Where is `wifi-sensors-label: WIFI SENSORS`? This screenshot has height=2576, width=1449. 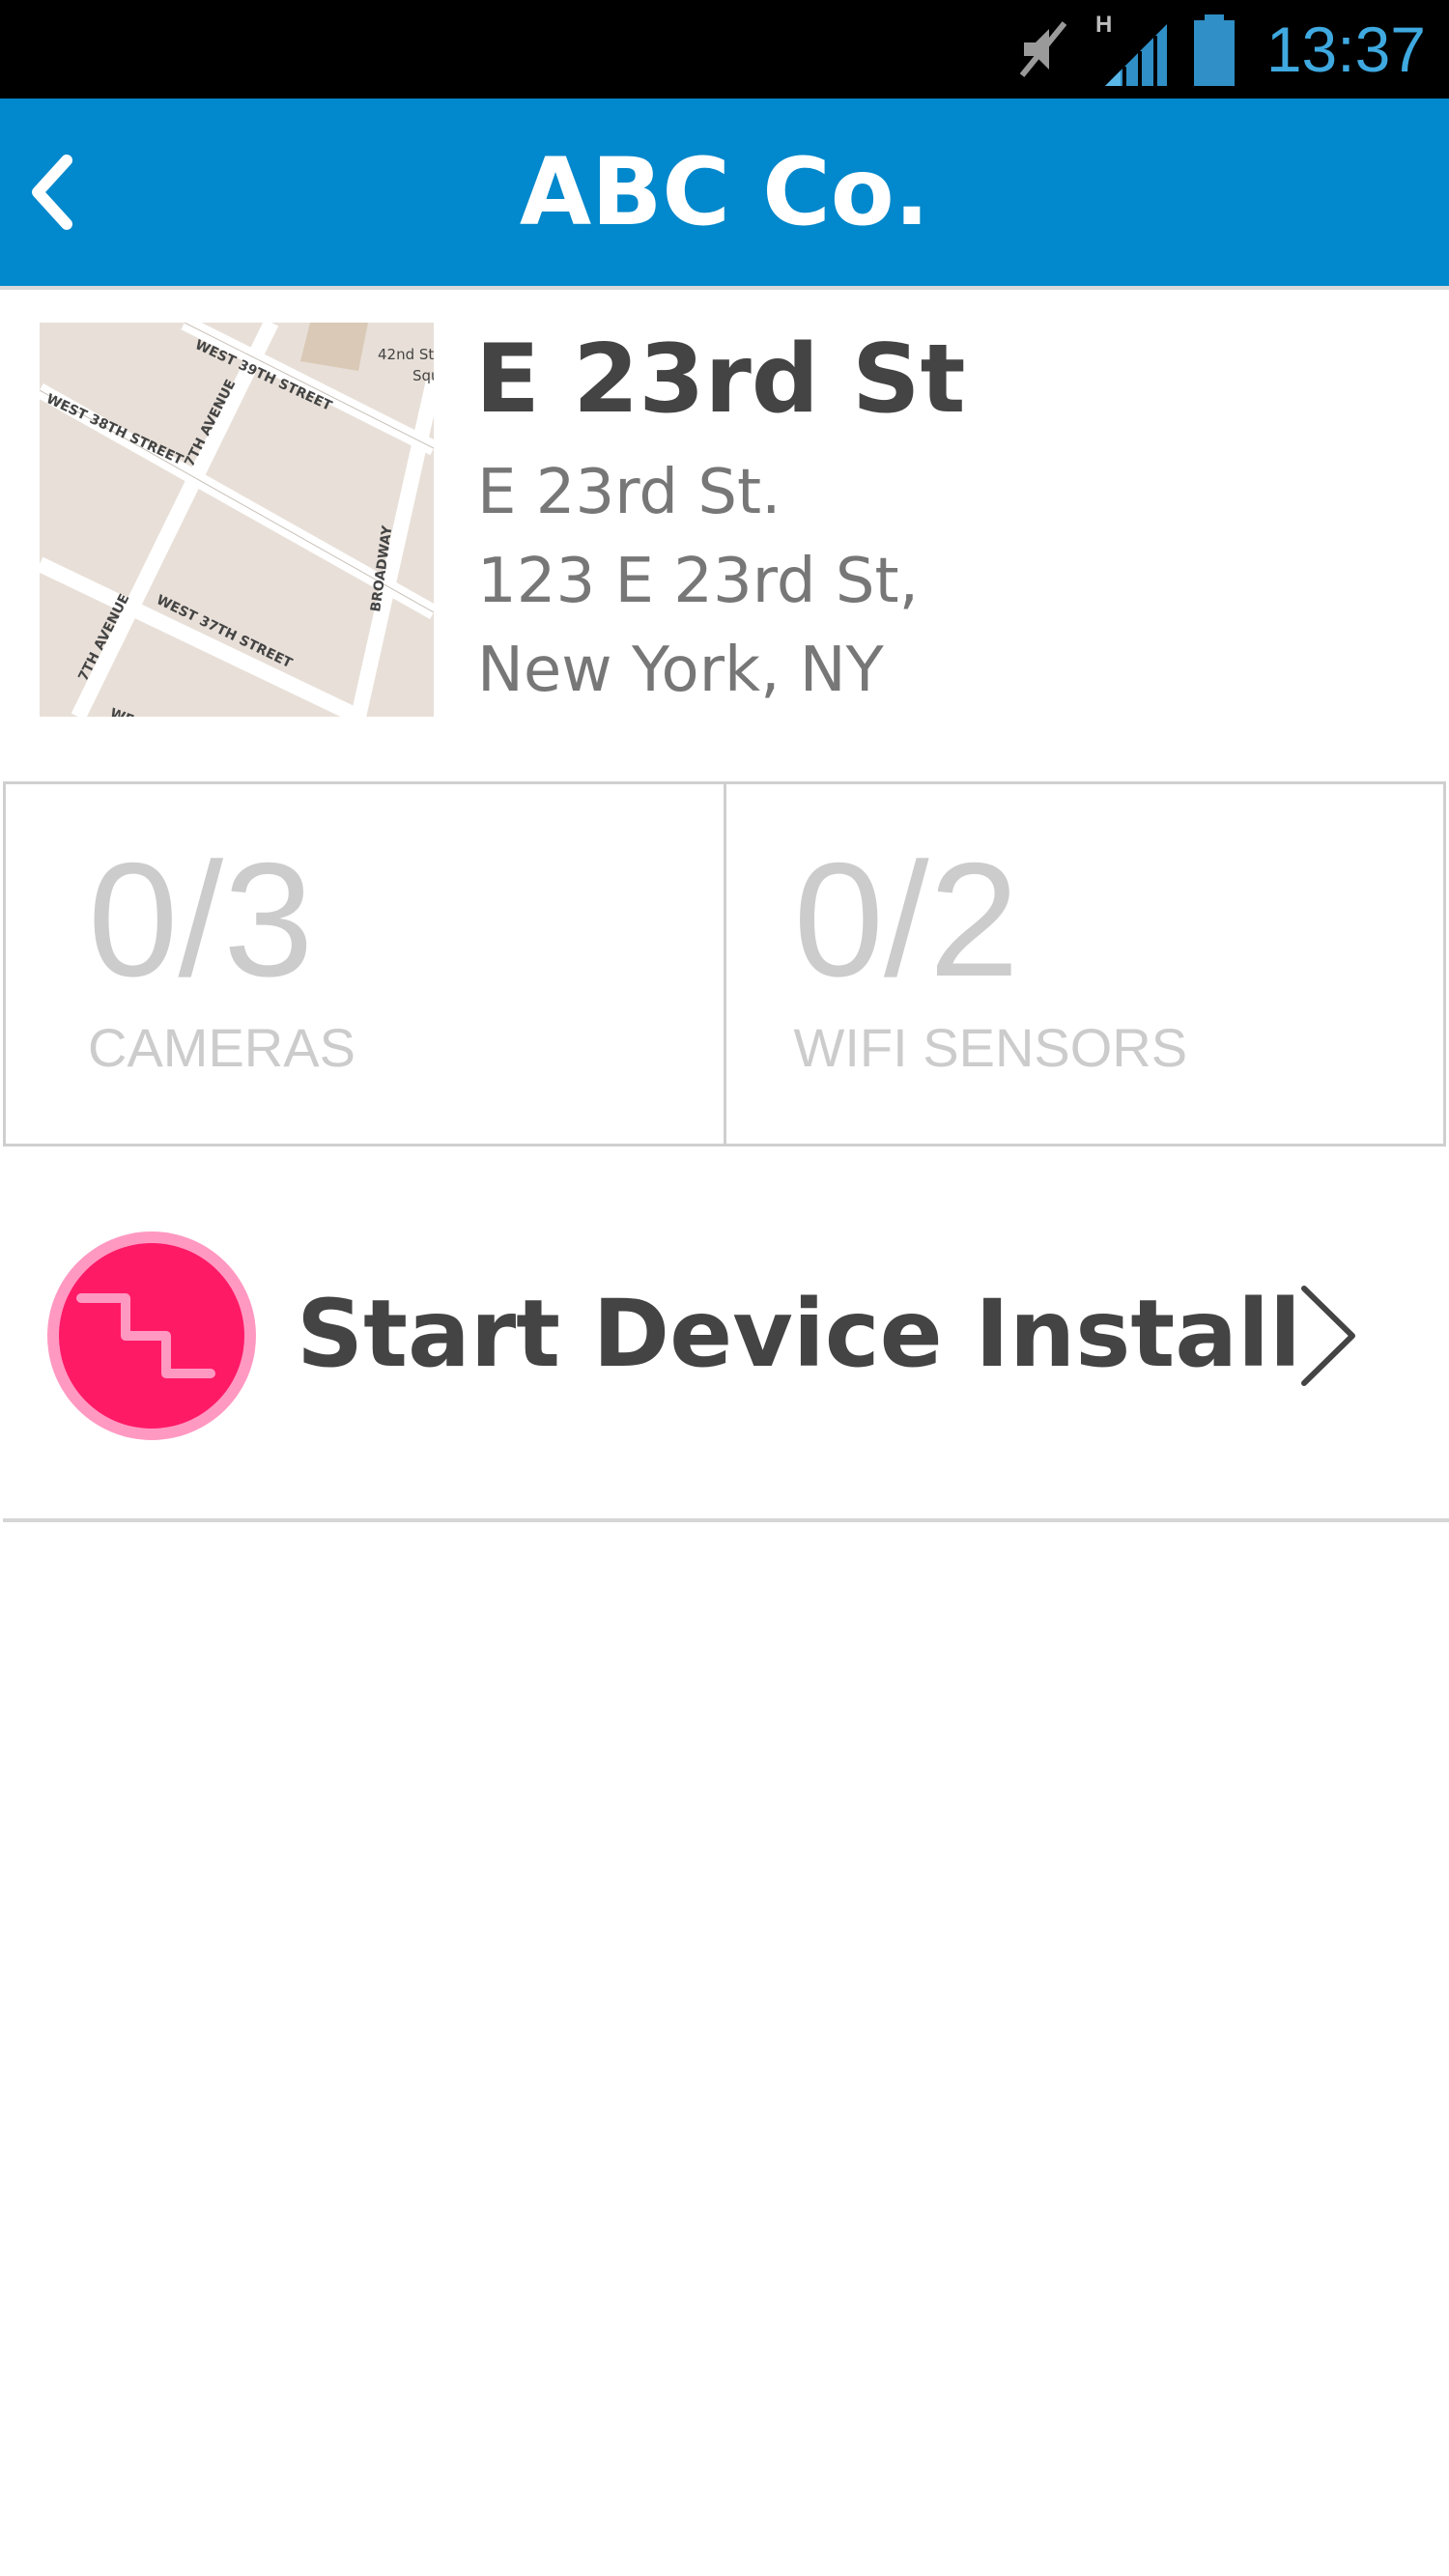 wifi-sensors-label: WIFI SENSORS is located at coordinates (990, 1047).